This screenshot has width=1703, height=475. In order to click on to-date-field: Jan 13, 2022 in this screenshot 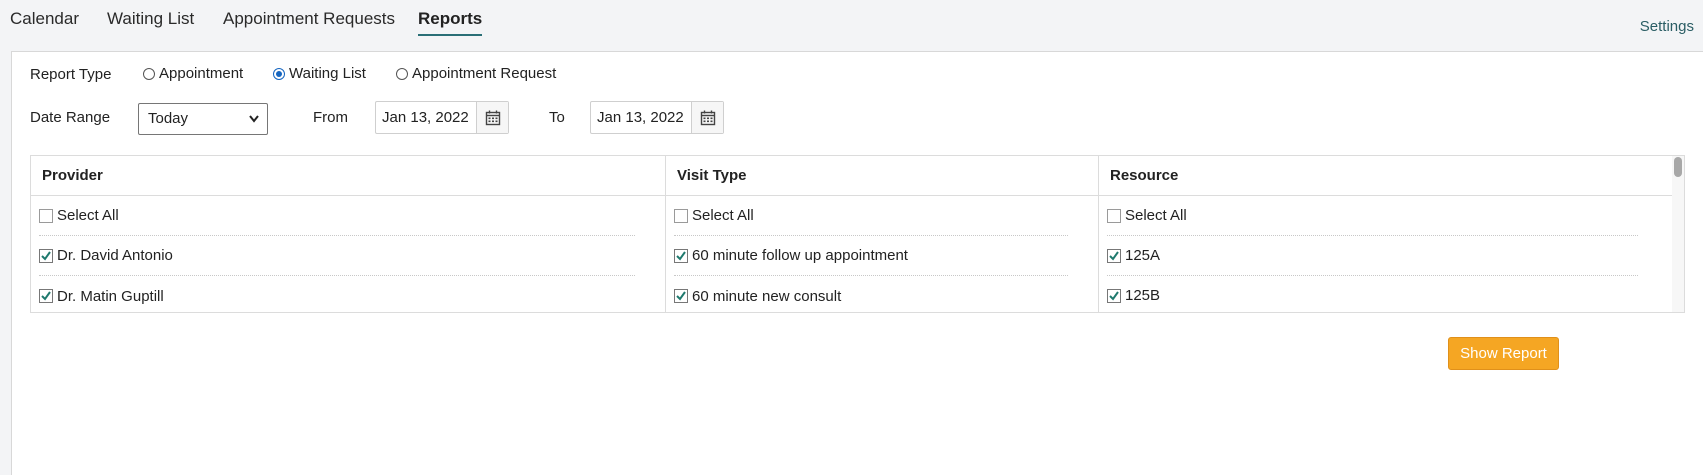, I will do `click(657, 117)`.